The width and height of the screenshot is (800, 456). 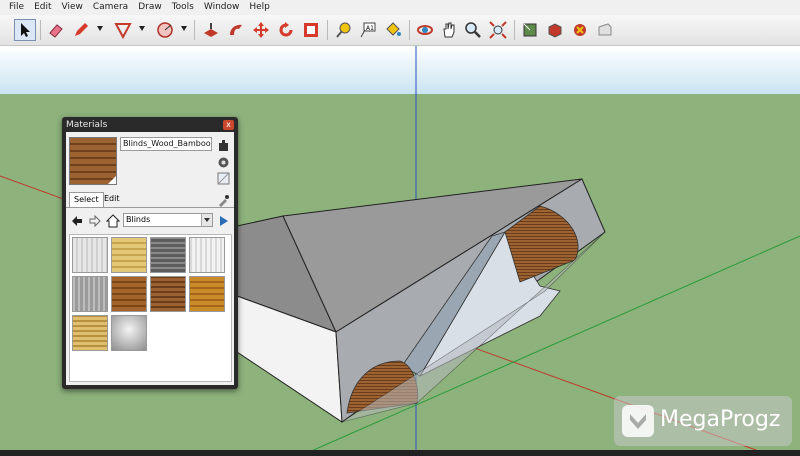 I want to click on menu-window: Window, so click(x=222, y=7).